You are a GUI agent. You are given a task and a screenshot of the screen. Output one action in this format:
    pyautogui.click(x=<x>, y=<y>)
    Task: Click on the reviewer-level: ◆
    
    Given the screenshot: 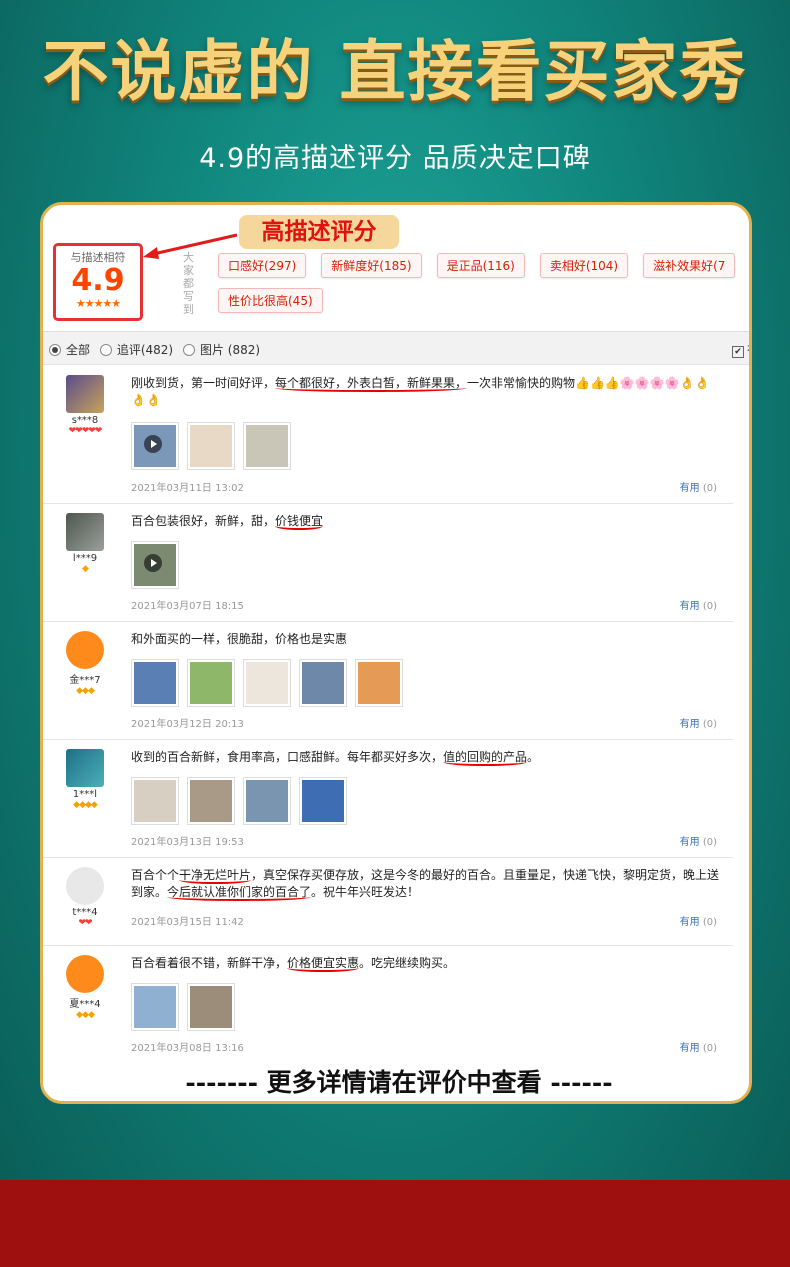 What is the action you would take?
    pyautogui.click(x=85, y=569)
    